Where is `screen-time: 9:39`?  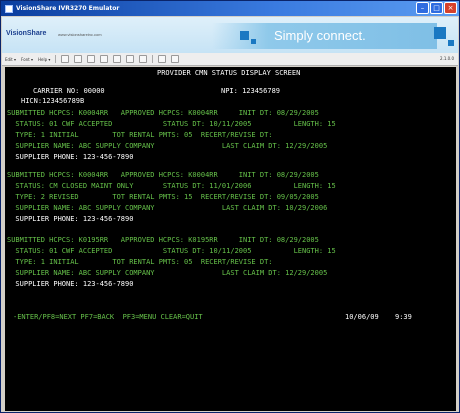
screen-time: 9:39 is located at coordinates (403, 317).